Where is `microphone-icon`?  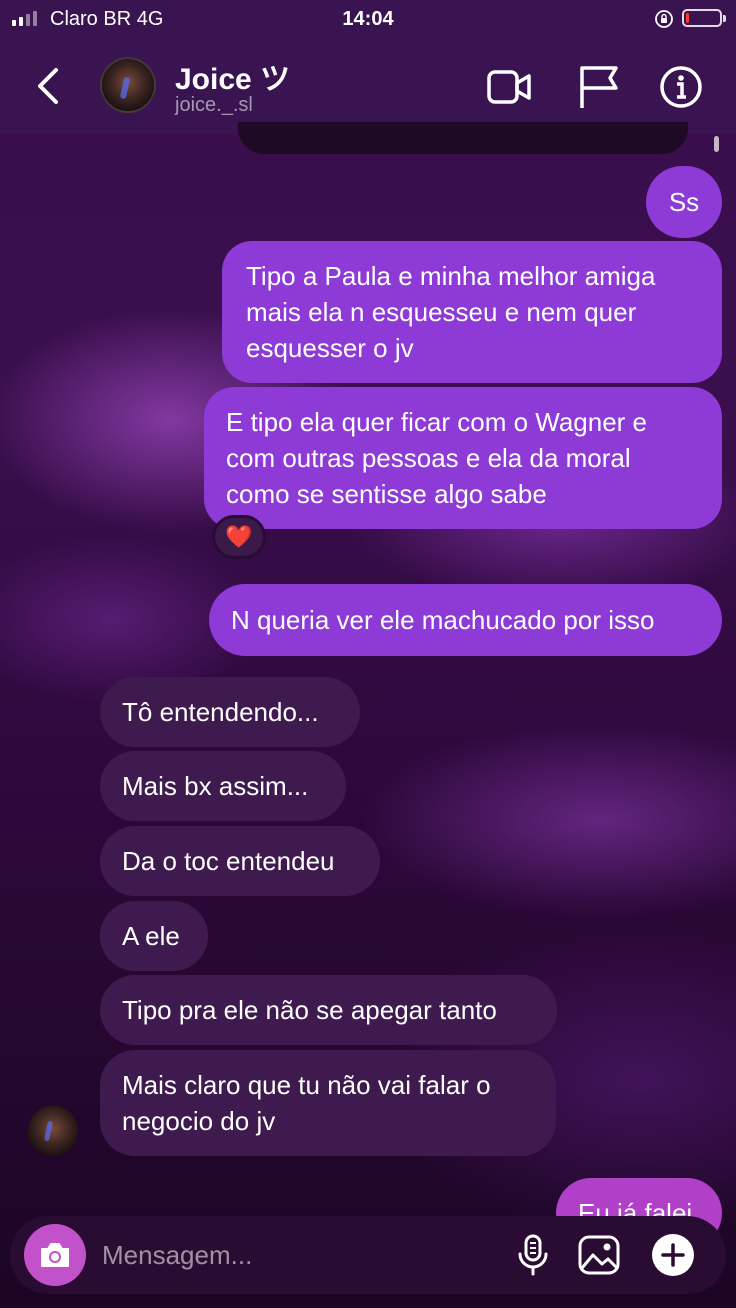
microphone-icon is located at coordinates (533, 1255).